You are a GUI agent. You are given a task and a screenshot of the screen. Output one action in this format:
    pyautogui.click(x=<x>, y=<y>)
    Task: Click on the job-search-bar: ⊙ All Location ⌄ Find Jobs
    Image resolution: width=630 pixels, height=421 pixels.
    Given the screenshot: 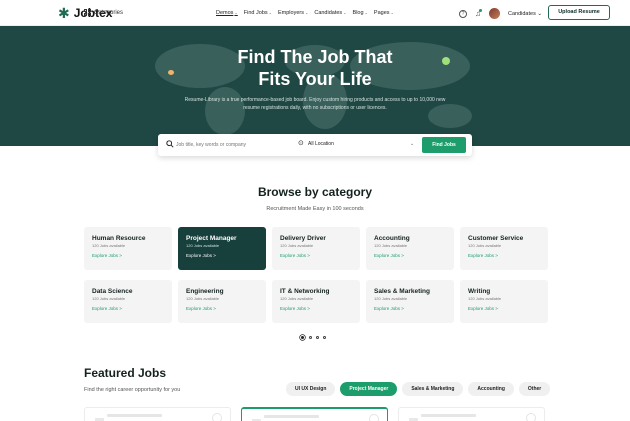 What is the action you would take?
    pyautogui.click(x=315, y=145)
    